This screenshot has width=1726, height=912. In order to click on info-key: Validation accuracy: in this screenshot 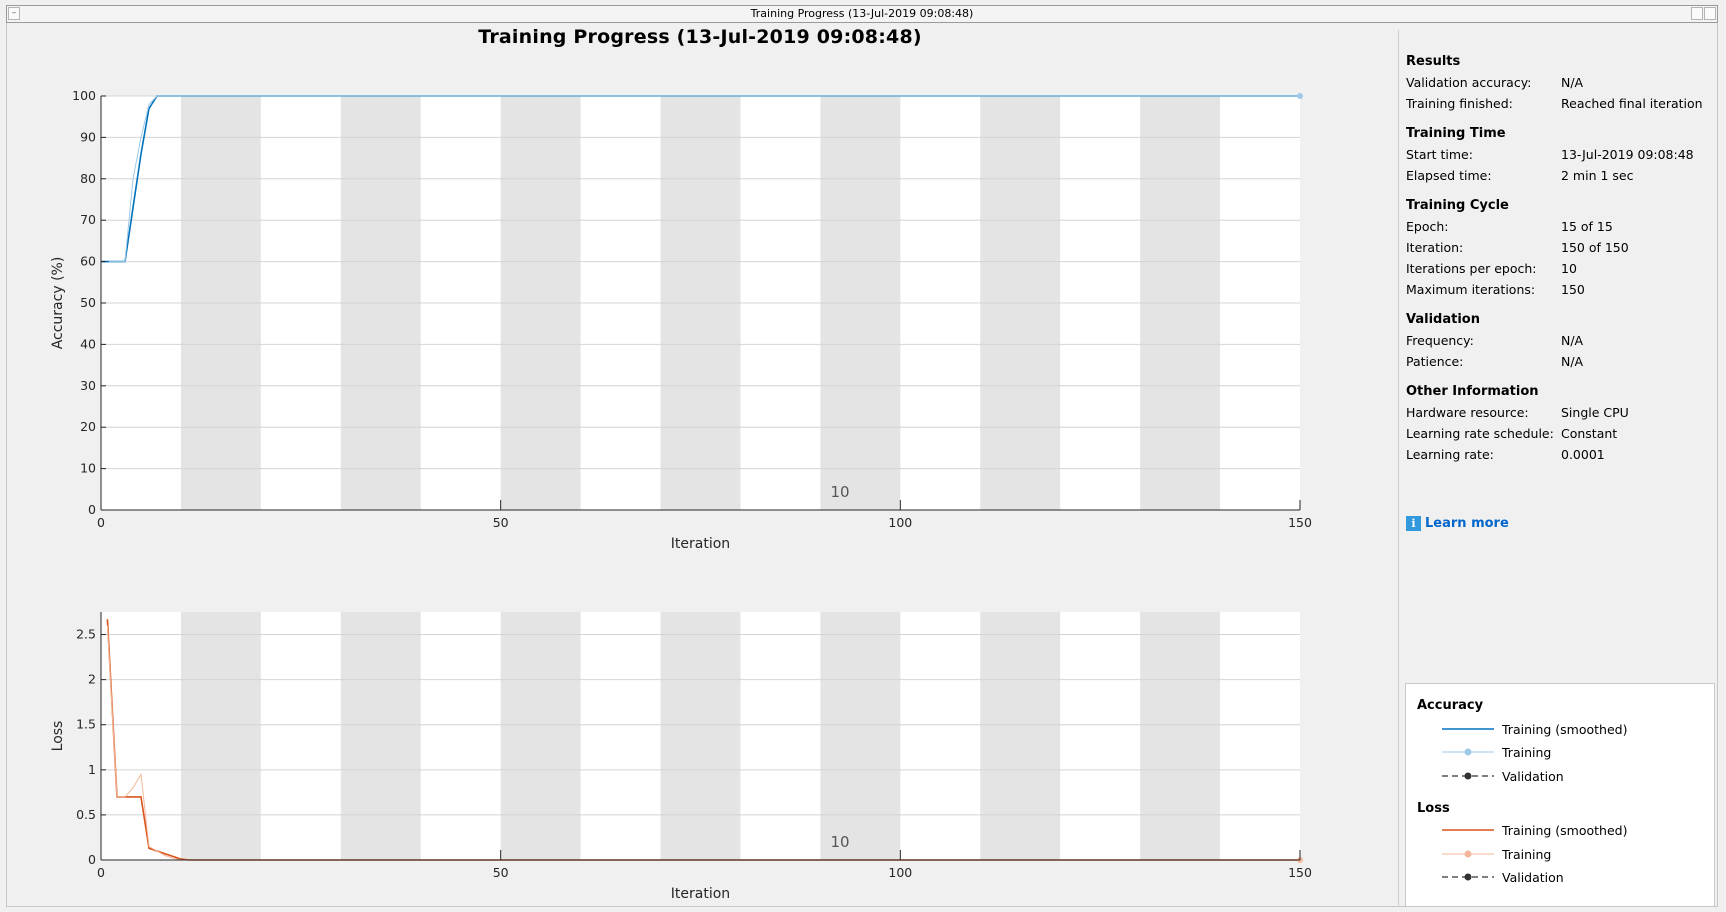, I will do `click(1469, 82)`.